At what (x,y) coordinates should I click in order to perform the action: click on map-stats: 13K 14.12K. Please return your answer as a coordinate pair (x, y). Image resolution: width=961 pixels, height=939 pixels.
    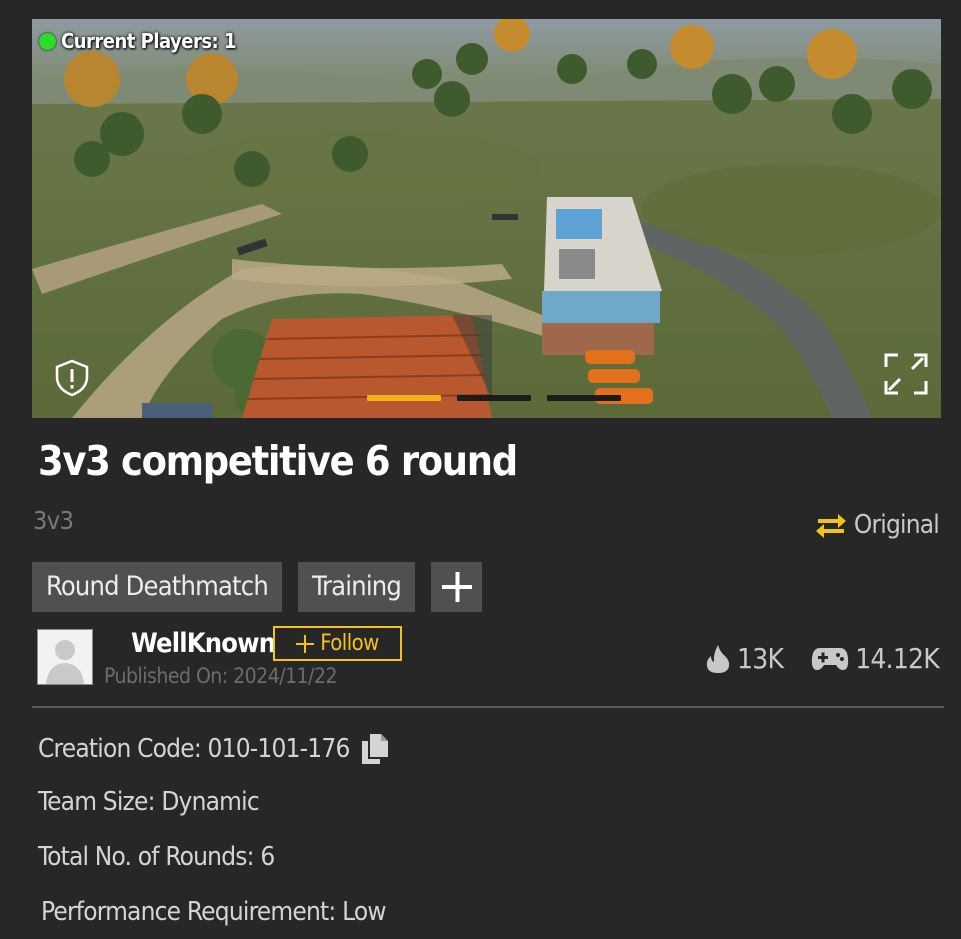
    Looking at the image, I should click on (822, 658).